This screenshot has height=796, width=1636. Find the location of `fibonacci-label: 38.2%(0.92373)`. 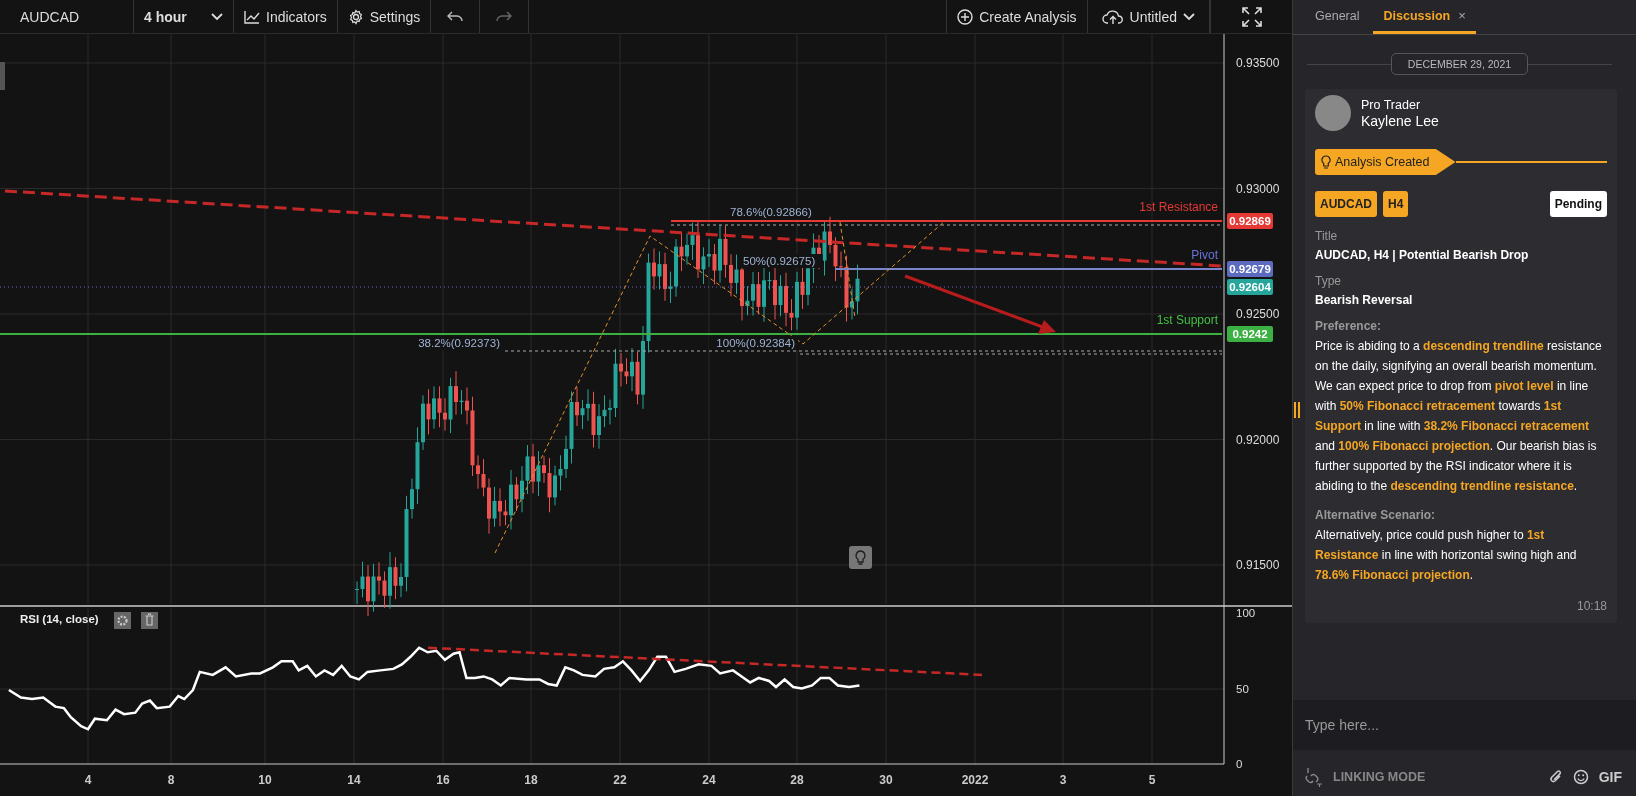

fibonacci-label: 38.2%(0.92373) is located at coordinates (459, 343).